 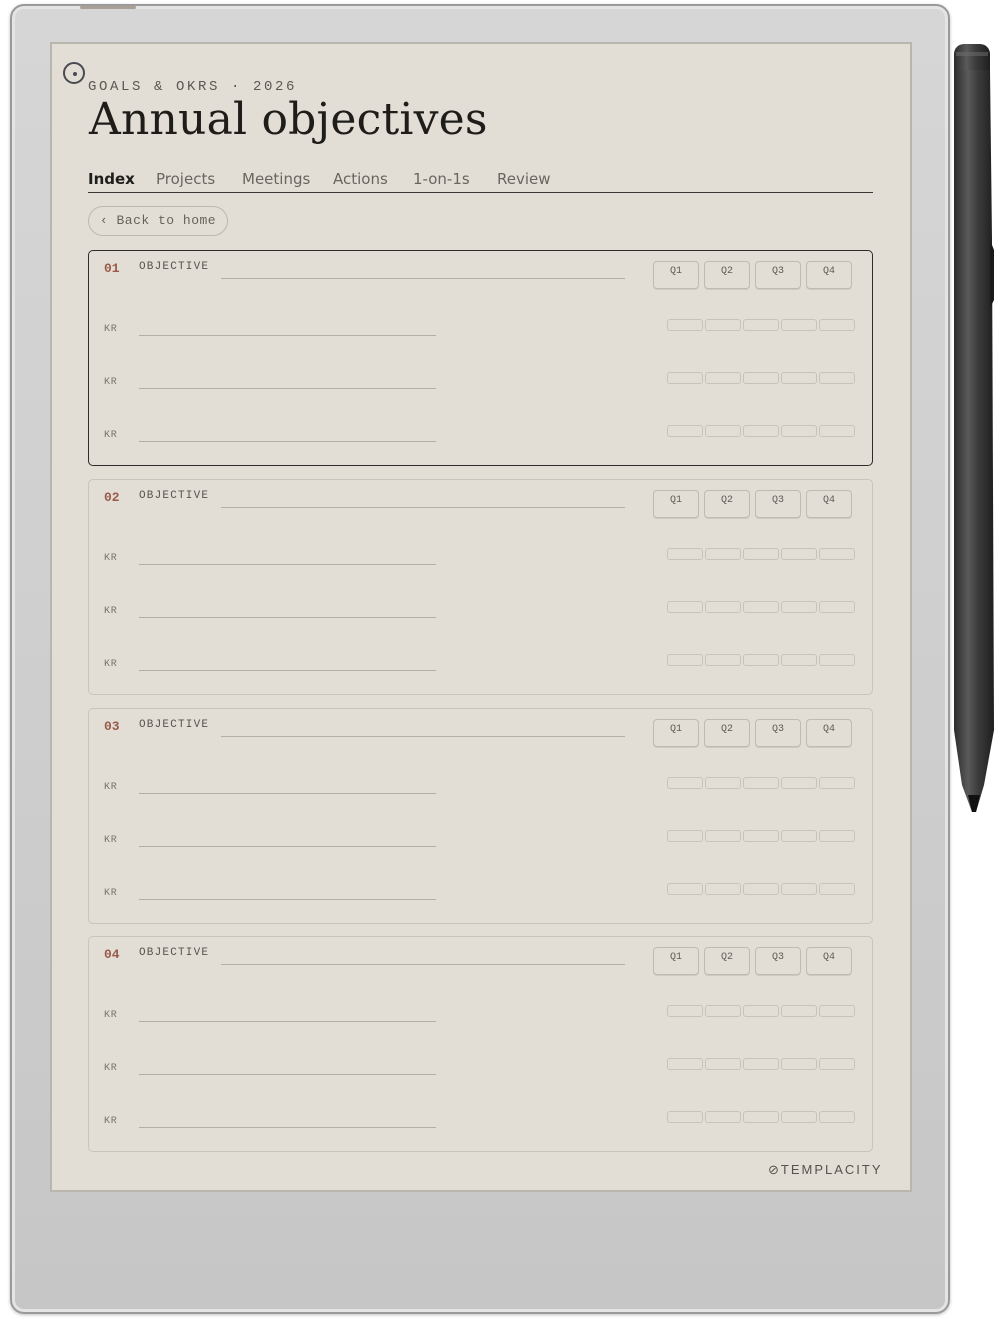 What do you see at coordinates (360, 179) in the screenshot?
I see `tab-actions: Actions` at bounding box center [360, 179].